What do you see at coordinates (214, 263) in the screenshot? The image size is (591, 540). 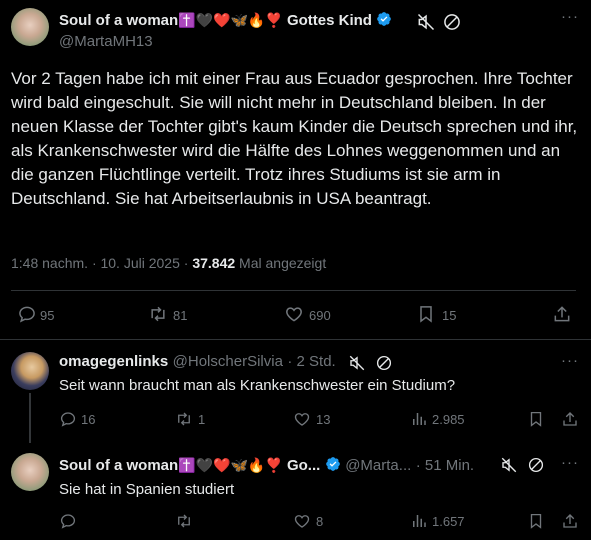 I see `view-count: 37.842` at bounding box center [214, 263].